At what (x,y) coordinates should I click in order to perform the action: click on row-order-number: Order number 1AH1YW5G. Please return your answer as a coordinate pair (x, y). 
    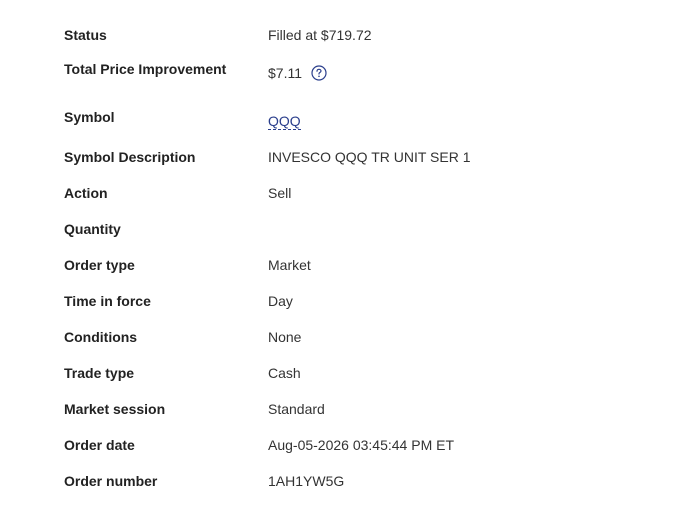
    Looking at the image, I should click on (364, 481).